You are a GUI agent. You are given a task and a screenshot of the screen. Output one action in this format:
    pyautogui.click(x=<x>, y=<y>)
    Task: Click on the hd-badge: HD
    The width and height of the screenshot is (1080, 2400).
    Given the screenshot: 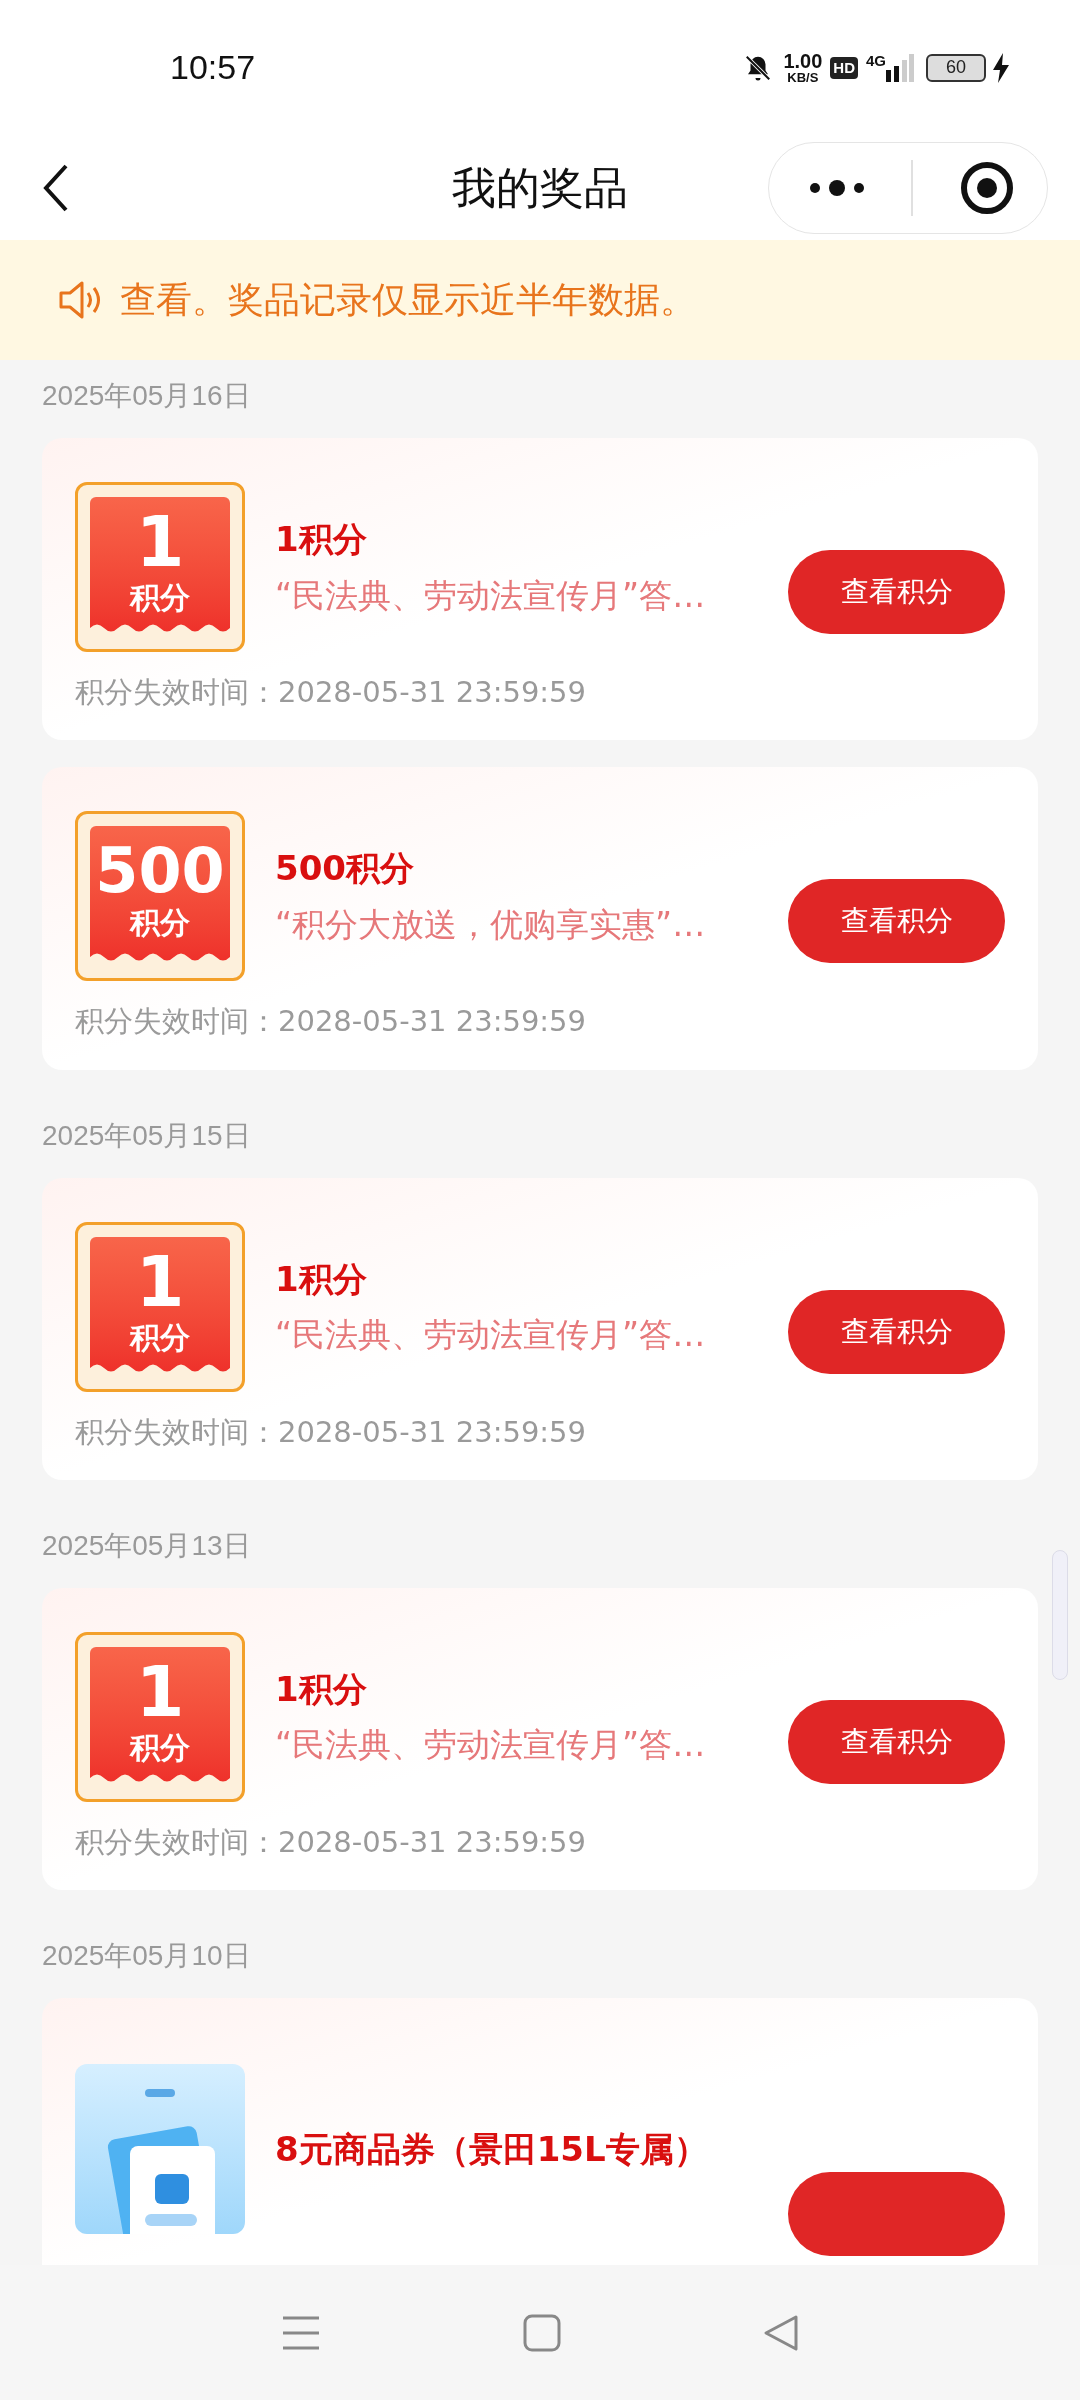 What is the action you would take?
    pyautogui.click(x=844, y=67)
    